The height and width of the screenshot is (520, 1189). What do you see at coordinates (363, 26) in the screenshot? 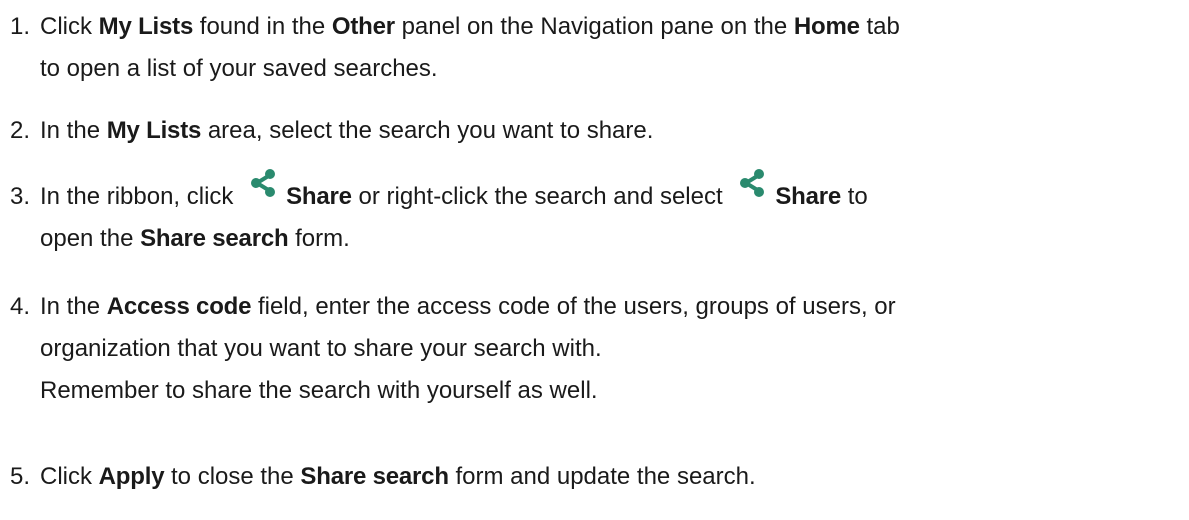
I see `ui-term-other: Other` at bounding box center [363, 26].